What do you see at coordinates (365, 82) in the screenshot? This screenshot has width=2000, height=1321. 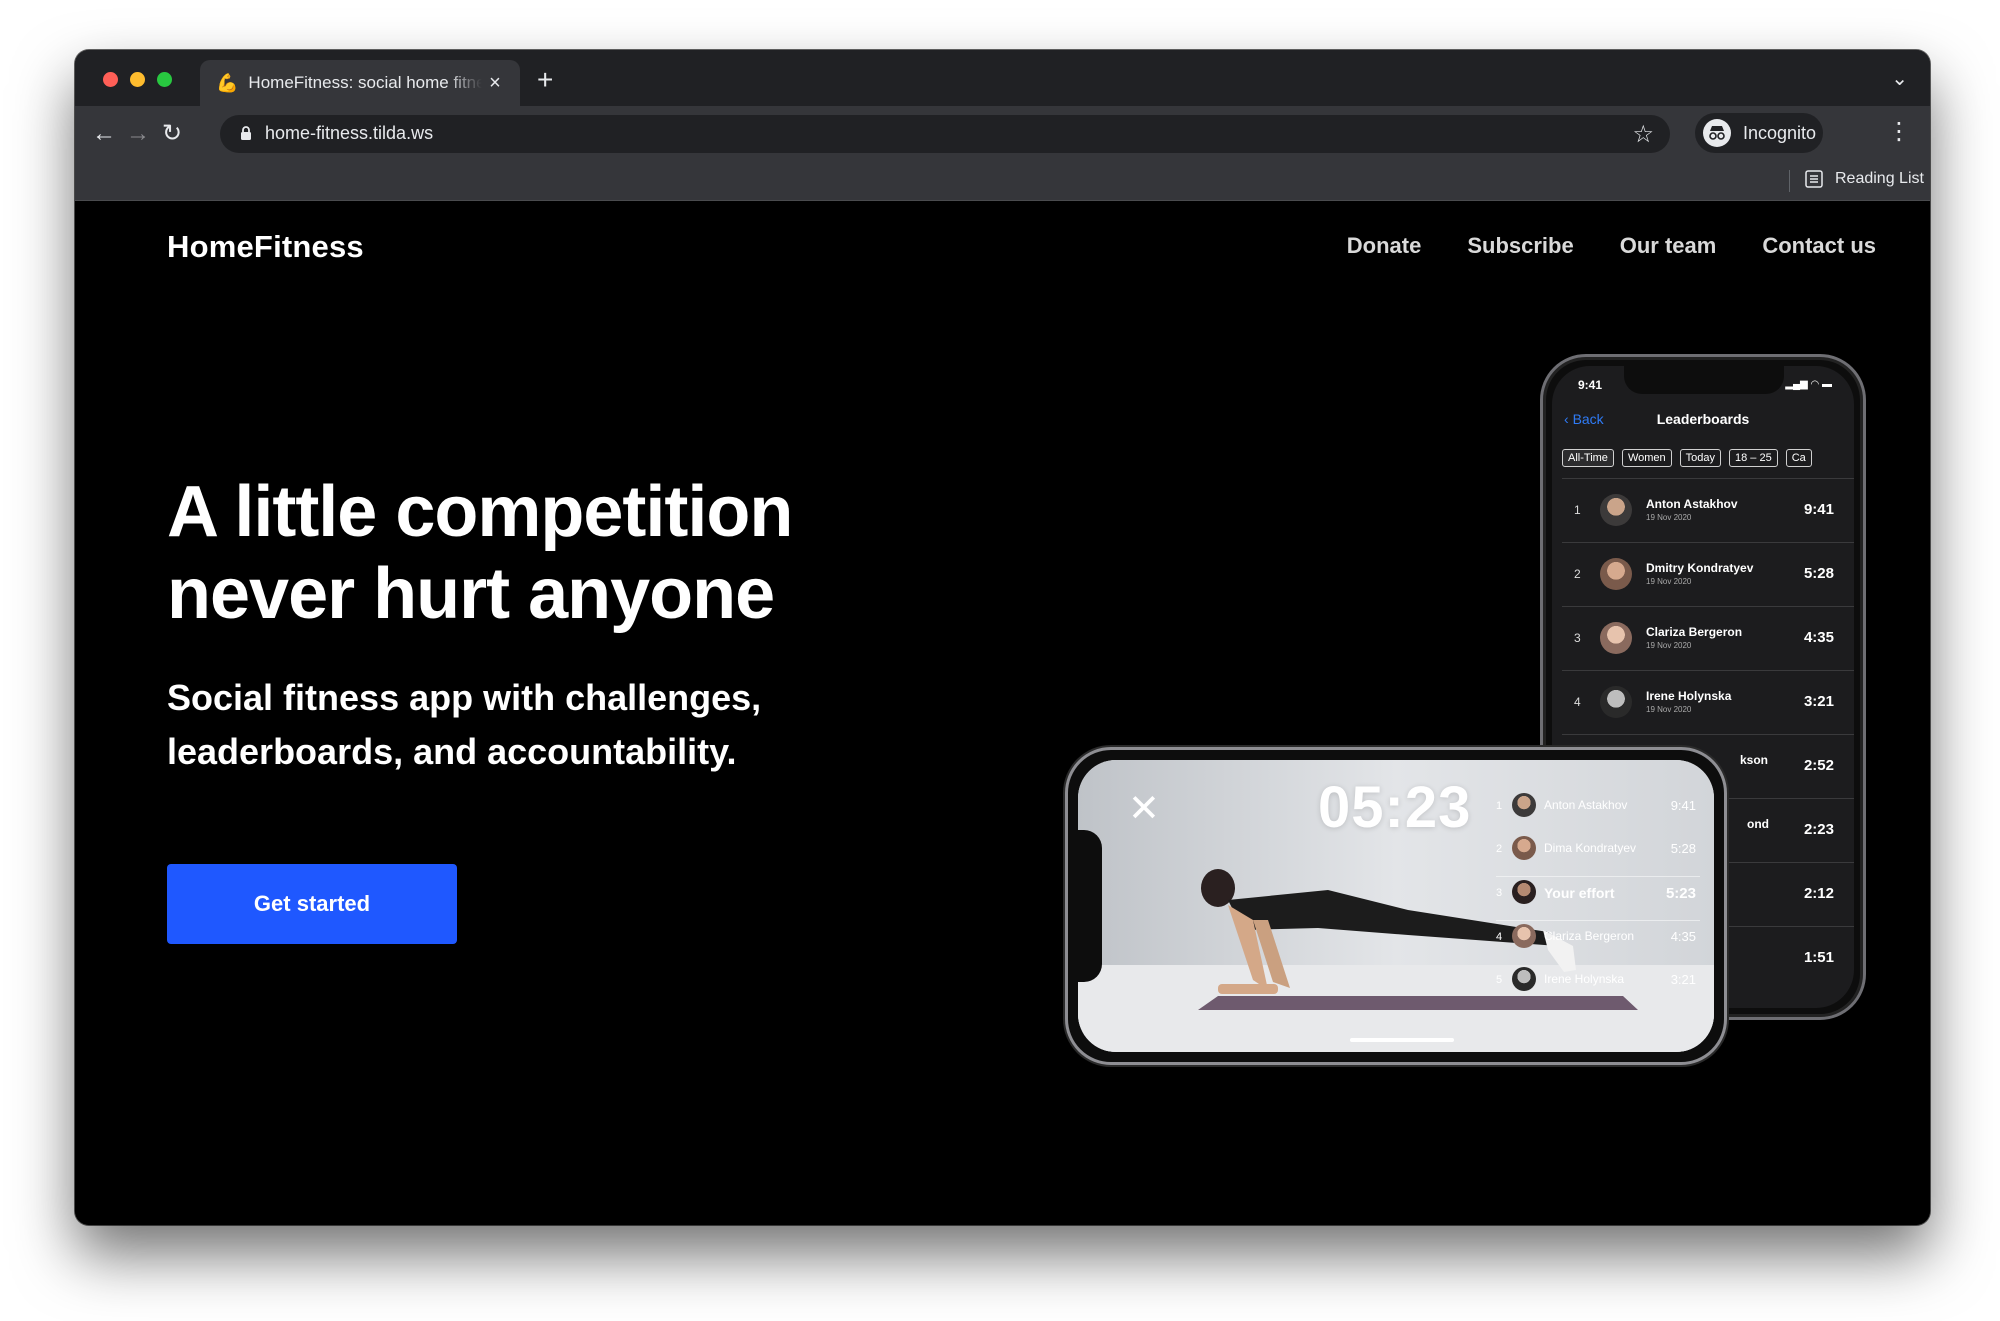 I see `tab-title: HomeFitness: social home fitness` at bounding box center [365, 82].